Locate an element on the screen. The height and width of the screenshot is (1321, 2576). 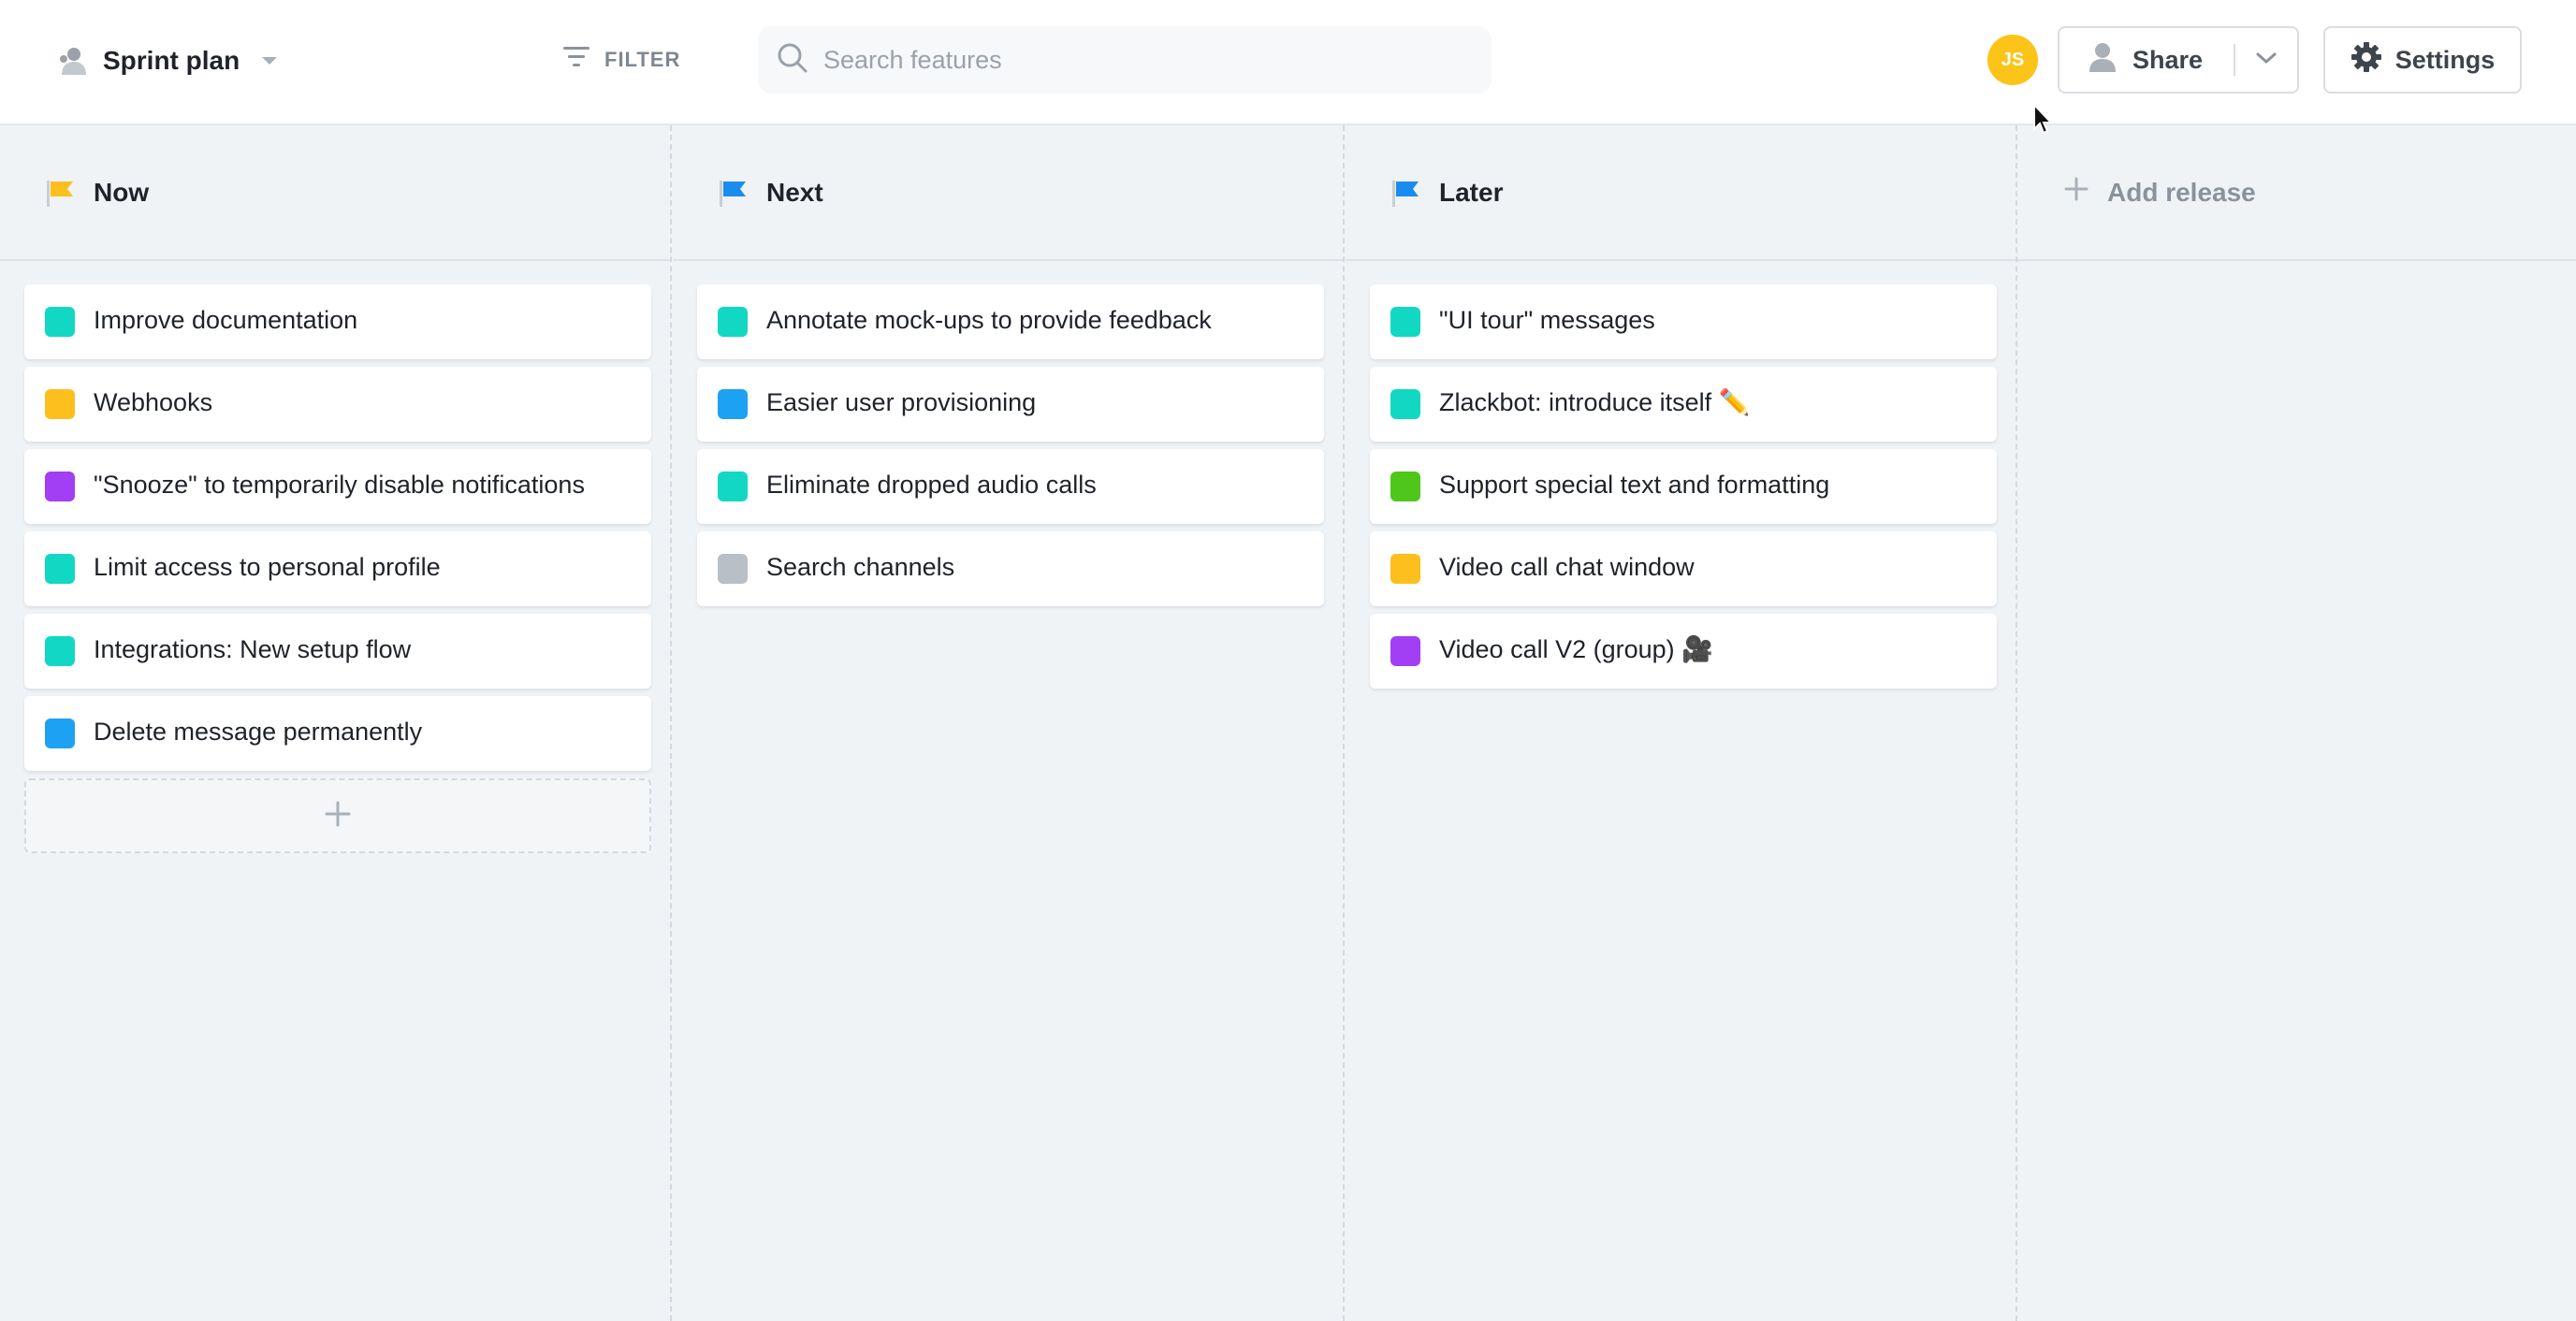
card-title: Improve documentation is located at coordinates (226, 320).